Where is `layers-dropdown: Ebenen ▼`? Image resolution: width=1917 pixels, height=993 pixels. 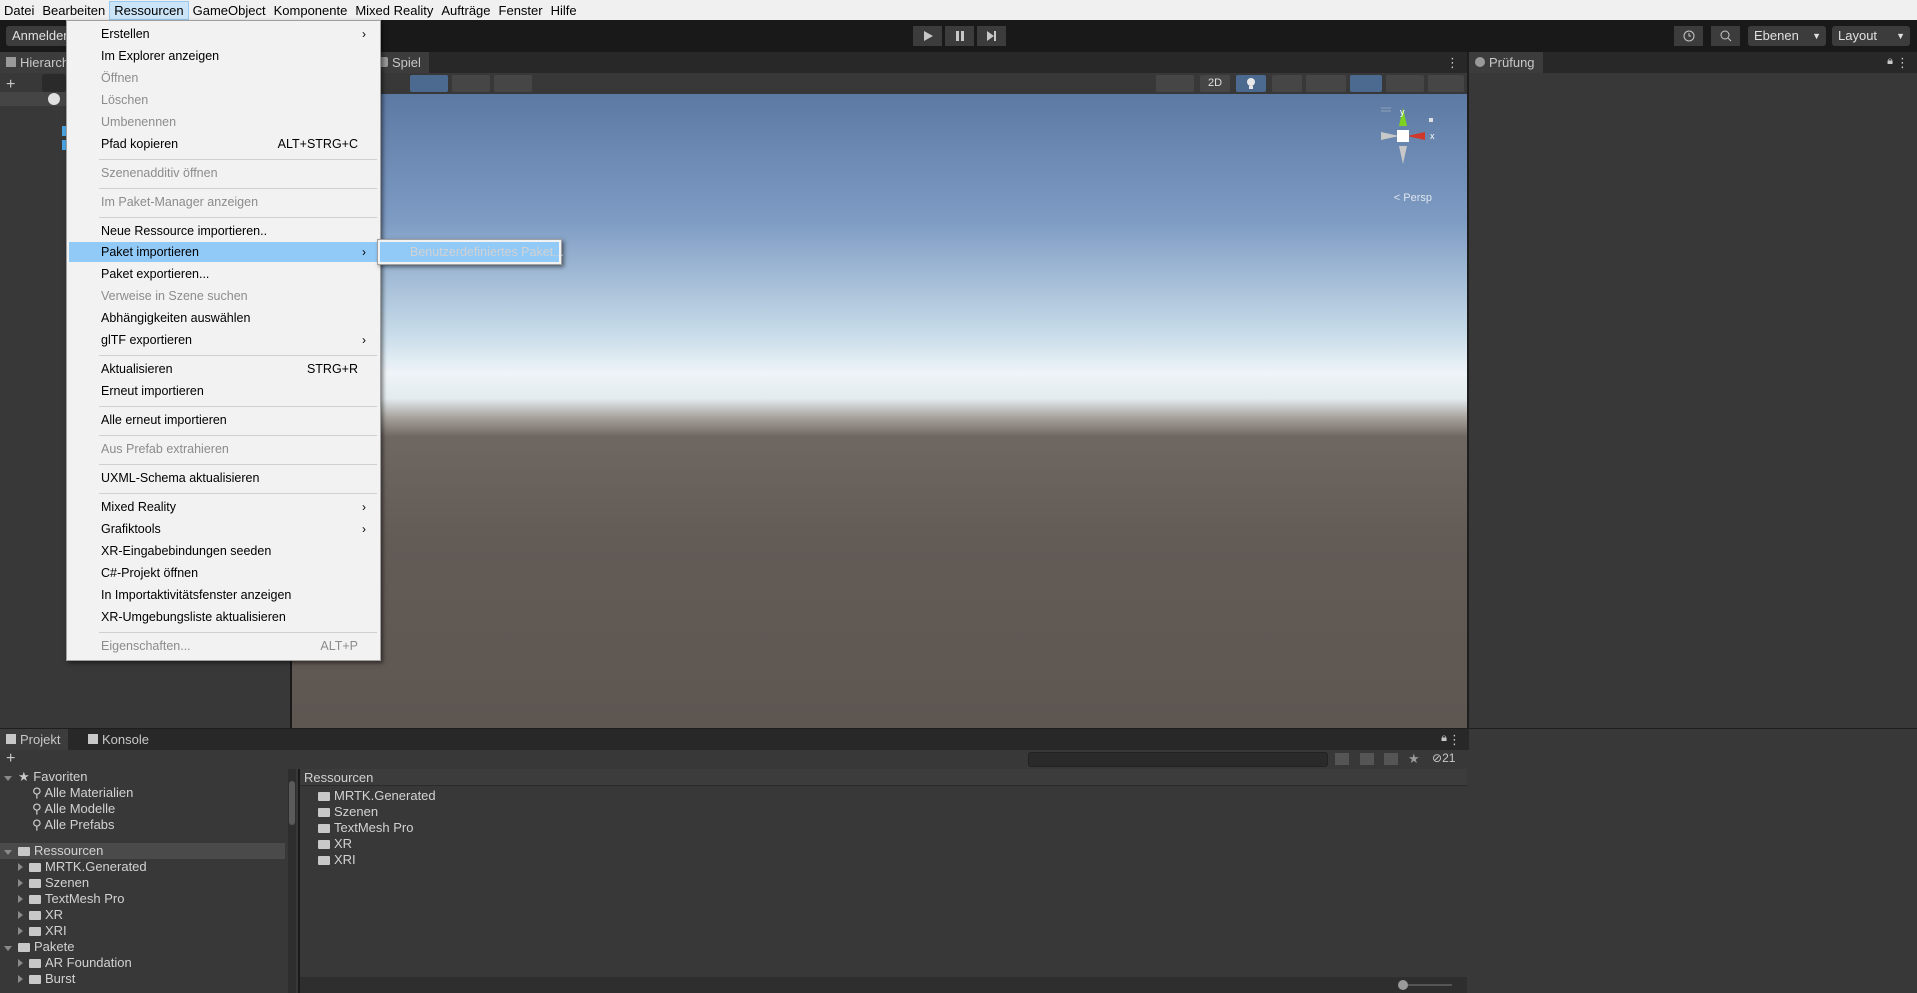
layers-dropdown: Ebenen ▼ is located at coordinates (1787, 36).